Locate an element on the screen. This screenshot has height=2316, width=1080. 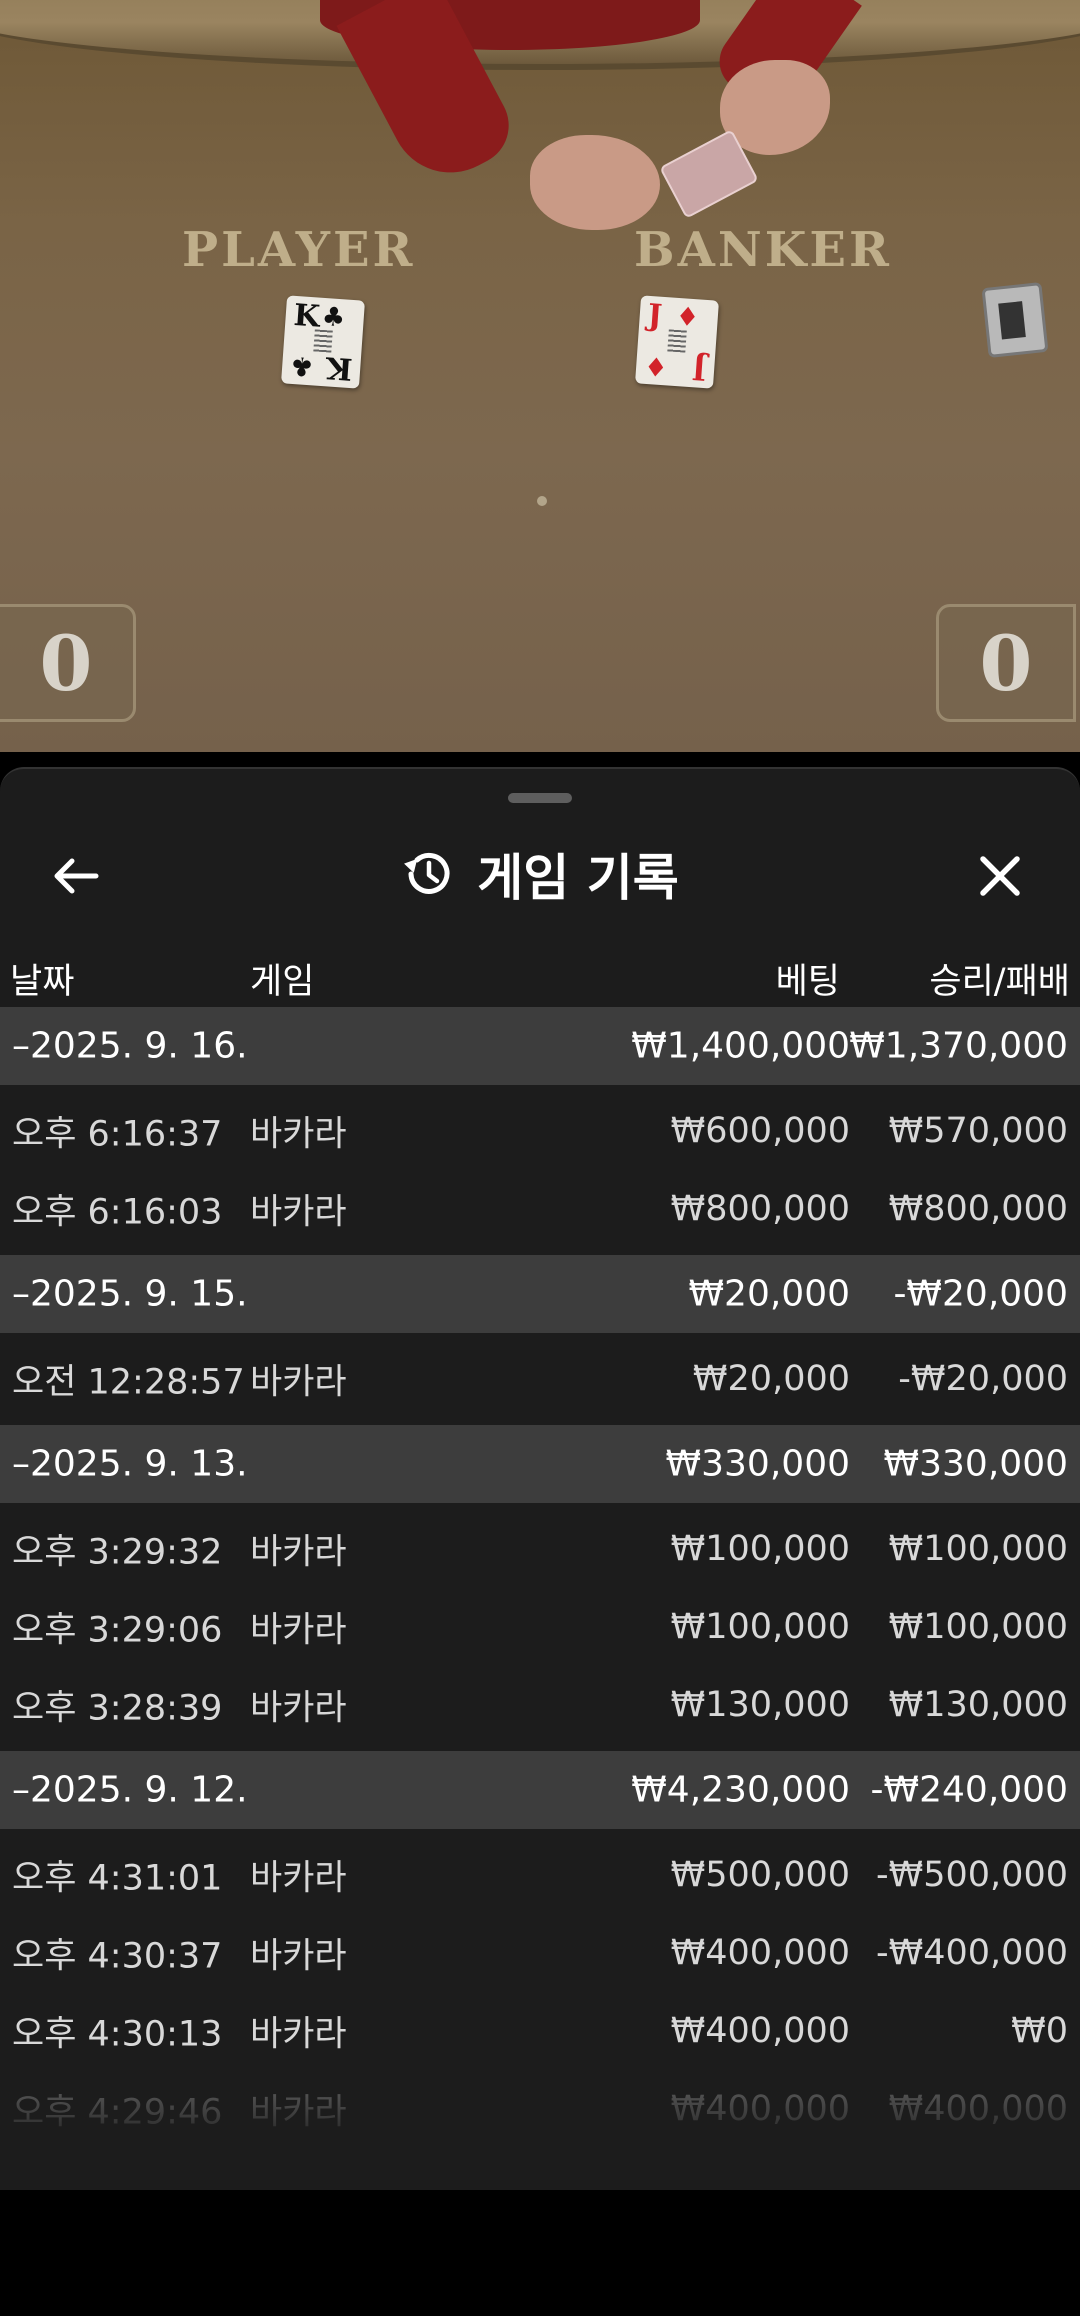
row-time: 오후 3:29:06 is located at coordinates (117, 1630).